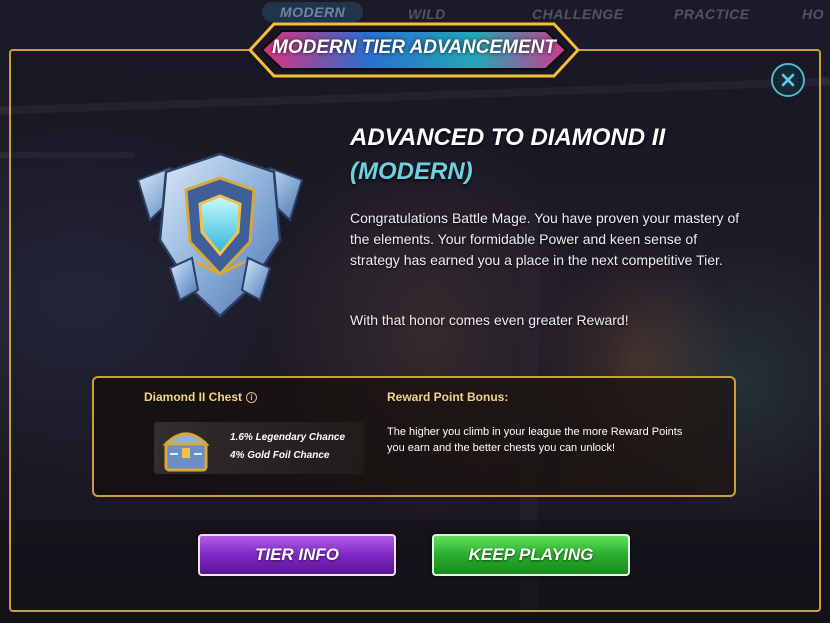  I want to click on close-button, so click(788, 80).